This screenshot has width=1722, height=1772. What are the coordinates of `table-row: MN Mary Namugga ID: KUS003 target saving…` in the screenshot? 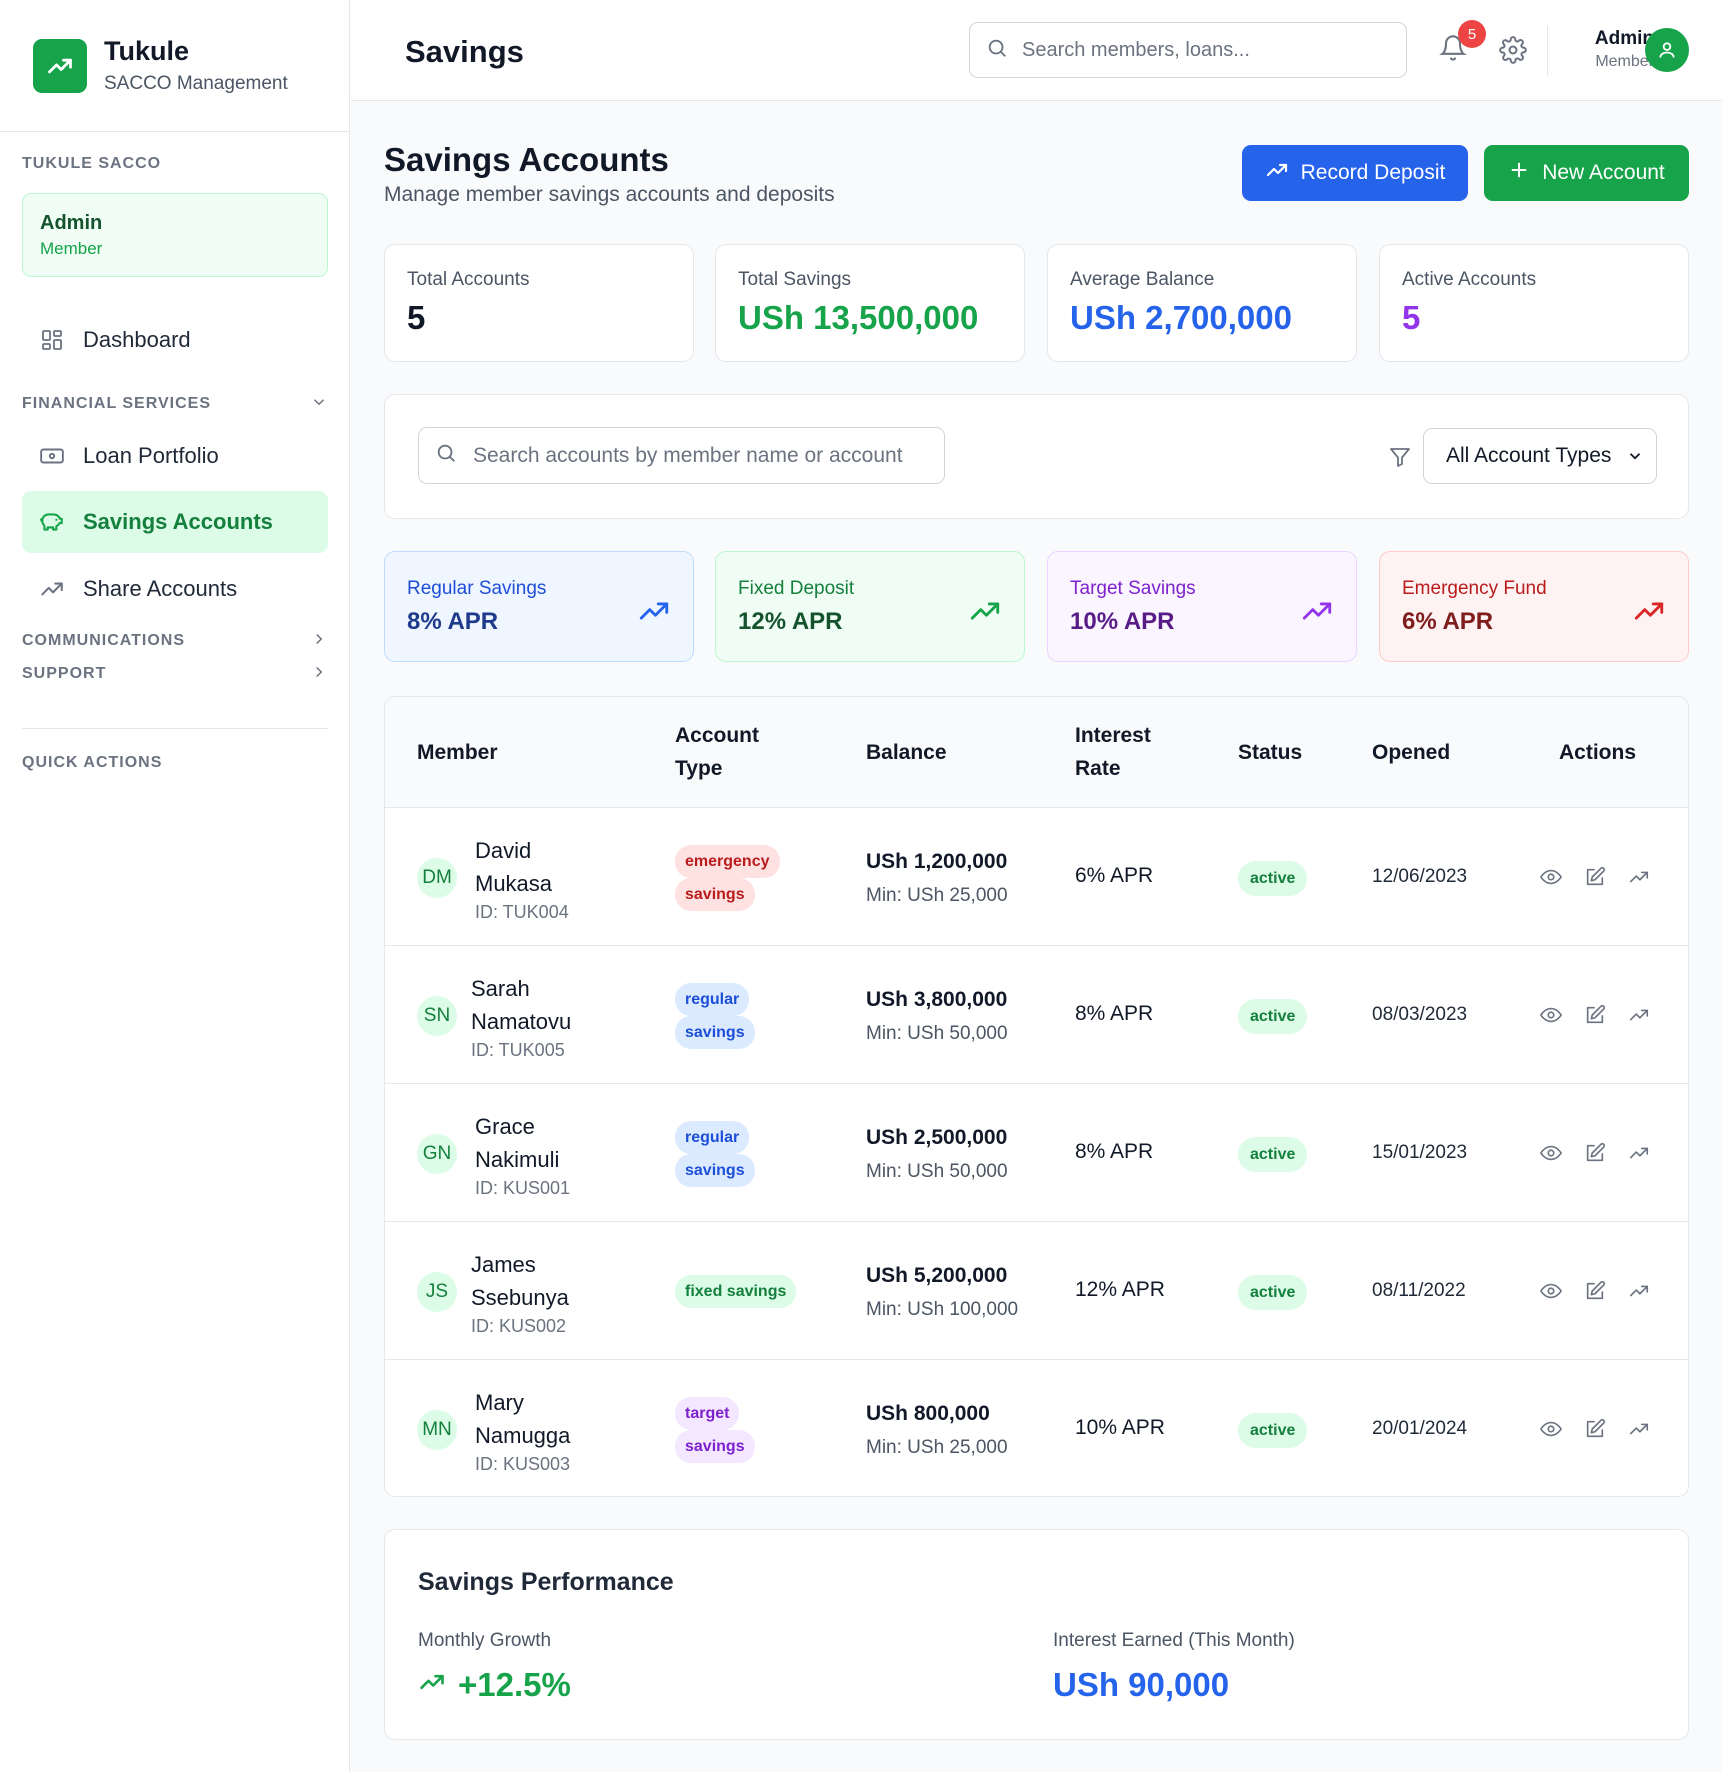 It's located at (1036, 1428).